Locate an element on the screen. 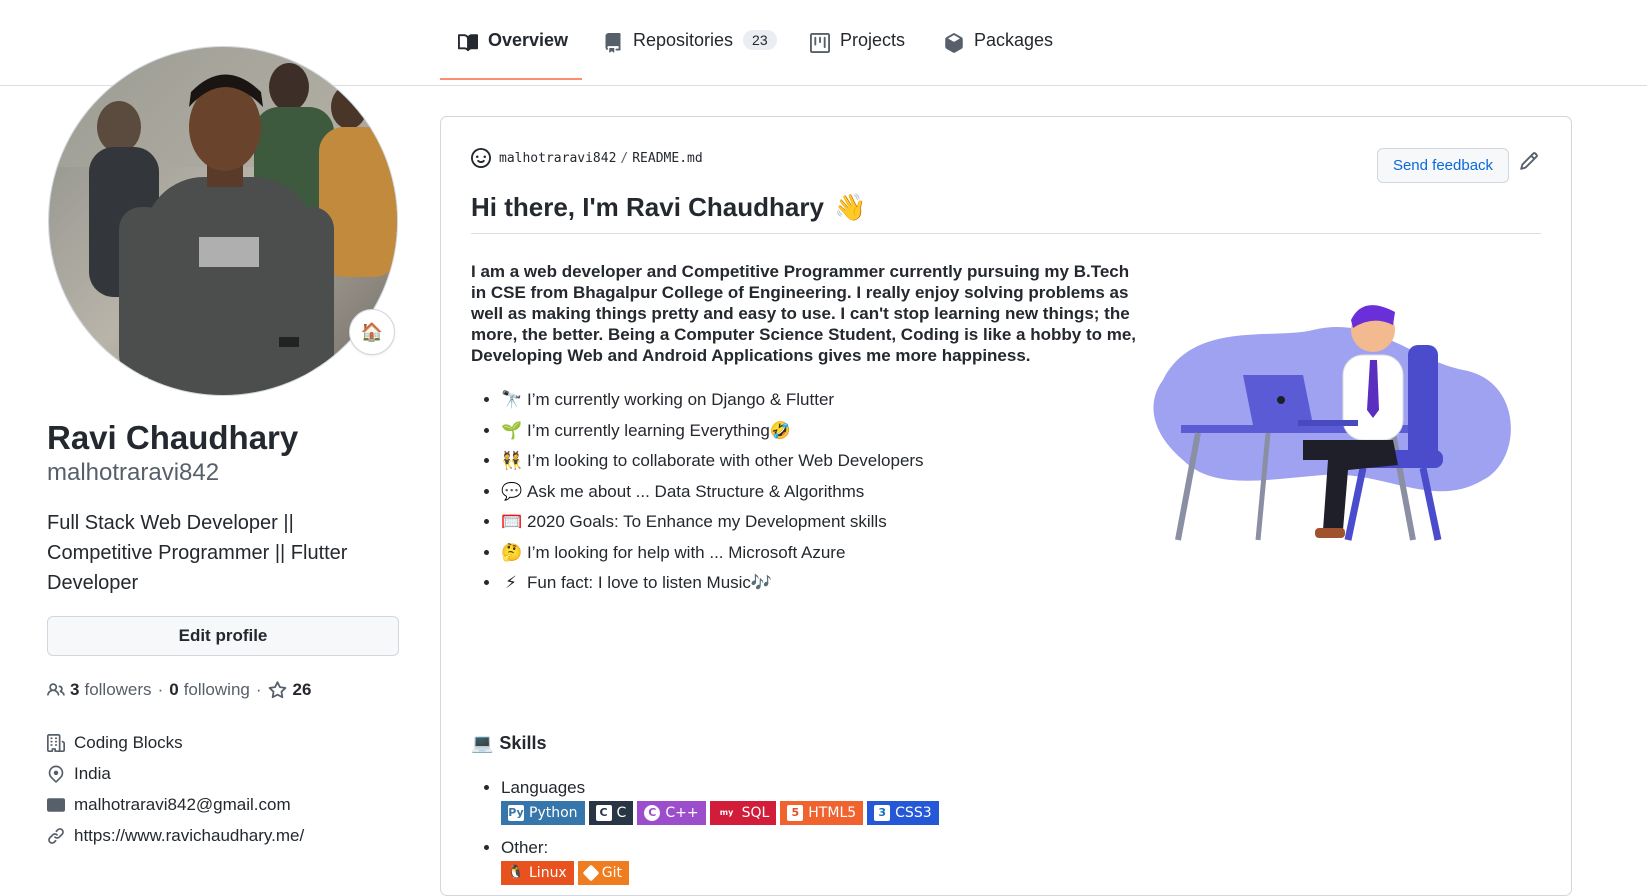 This screenshot has width=1647, height=896. package-icon is located at coordinates (954, 43).